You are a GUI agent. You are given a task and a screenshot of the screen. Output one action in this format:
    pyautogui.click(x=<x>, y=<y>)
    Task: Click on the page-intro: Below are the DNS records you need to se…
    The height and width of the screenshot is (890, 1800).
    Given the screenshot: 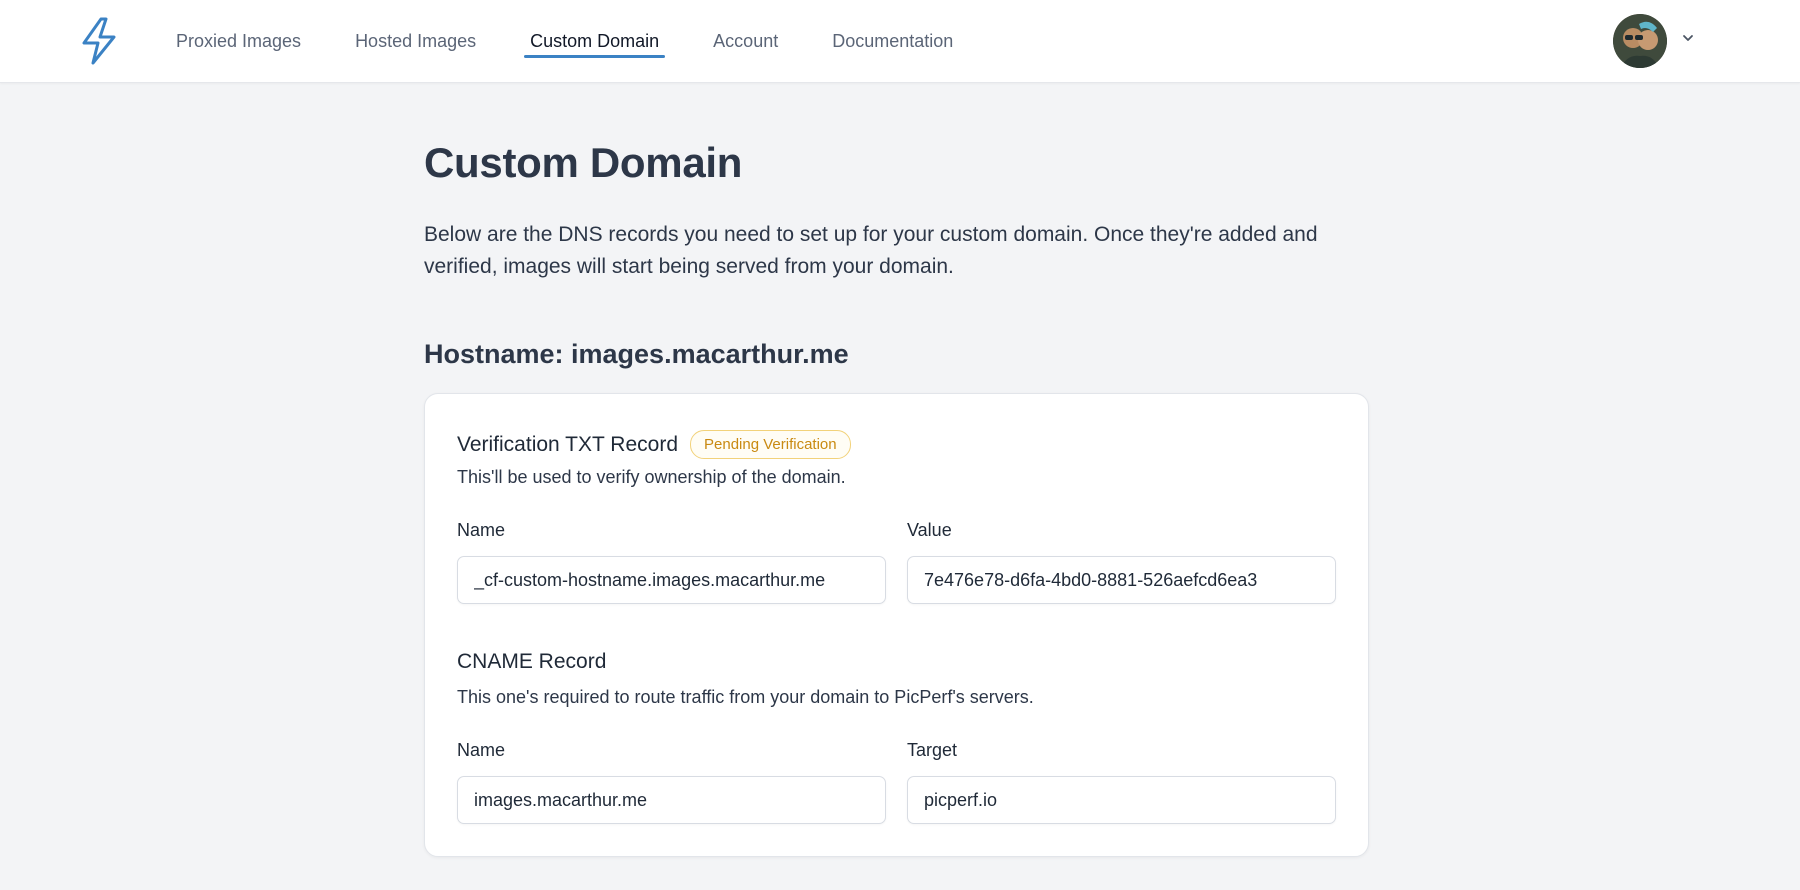 What is the action you would take?
    pyautogui.click(x=871, y=250)
    